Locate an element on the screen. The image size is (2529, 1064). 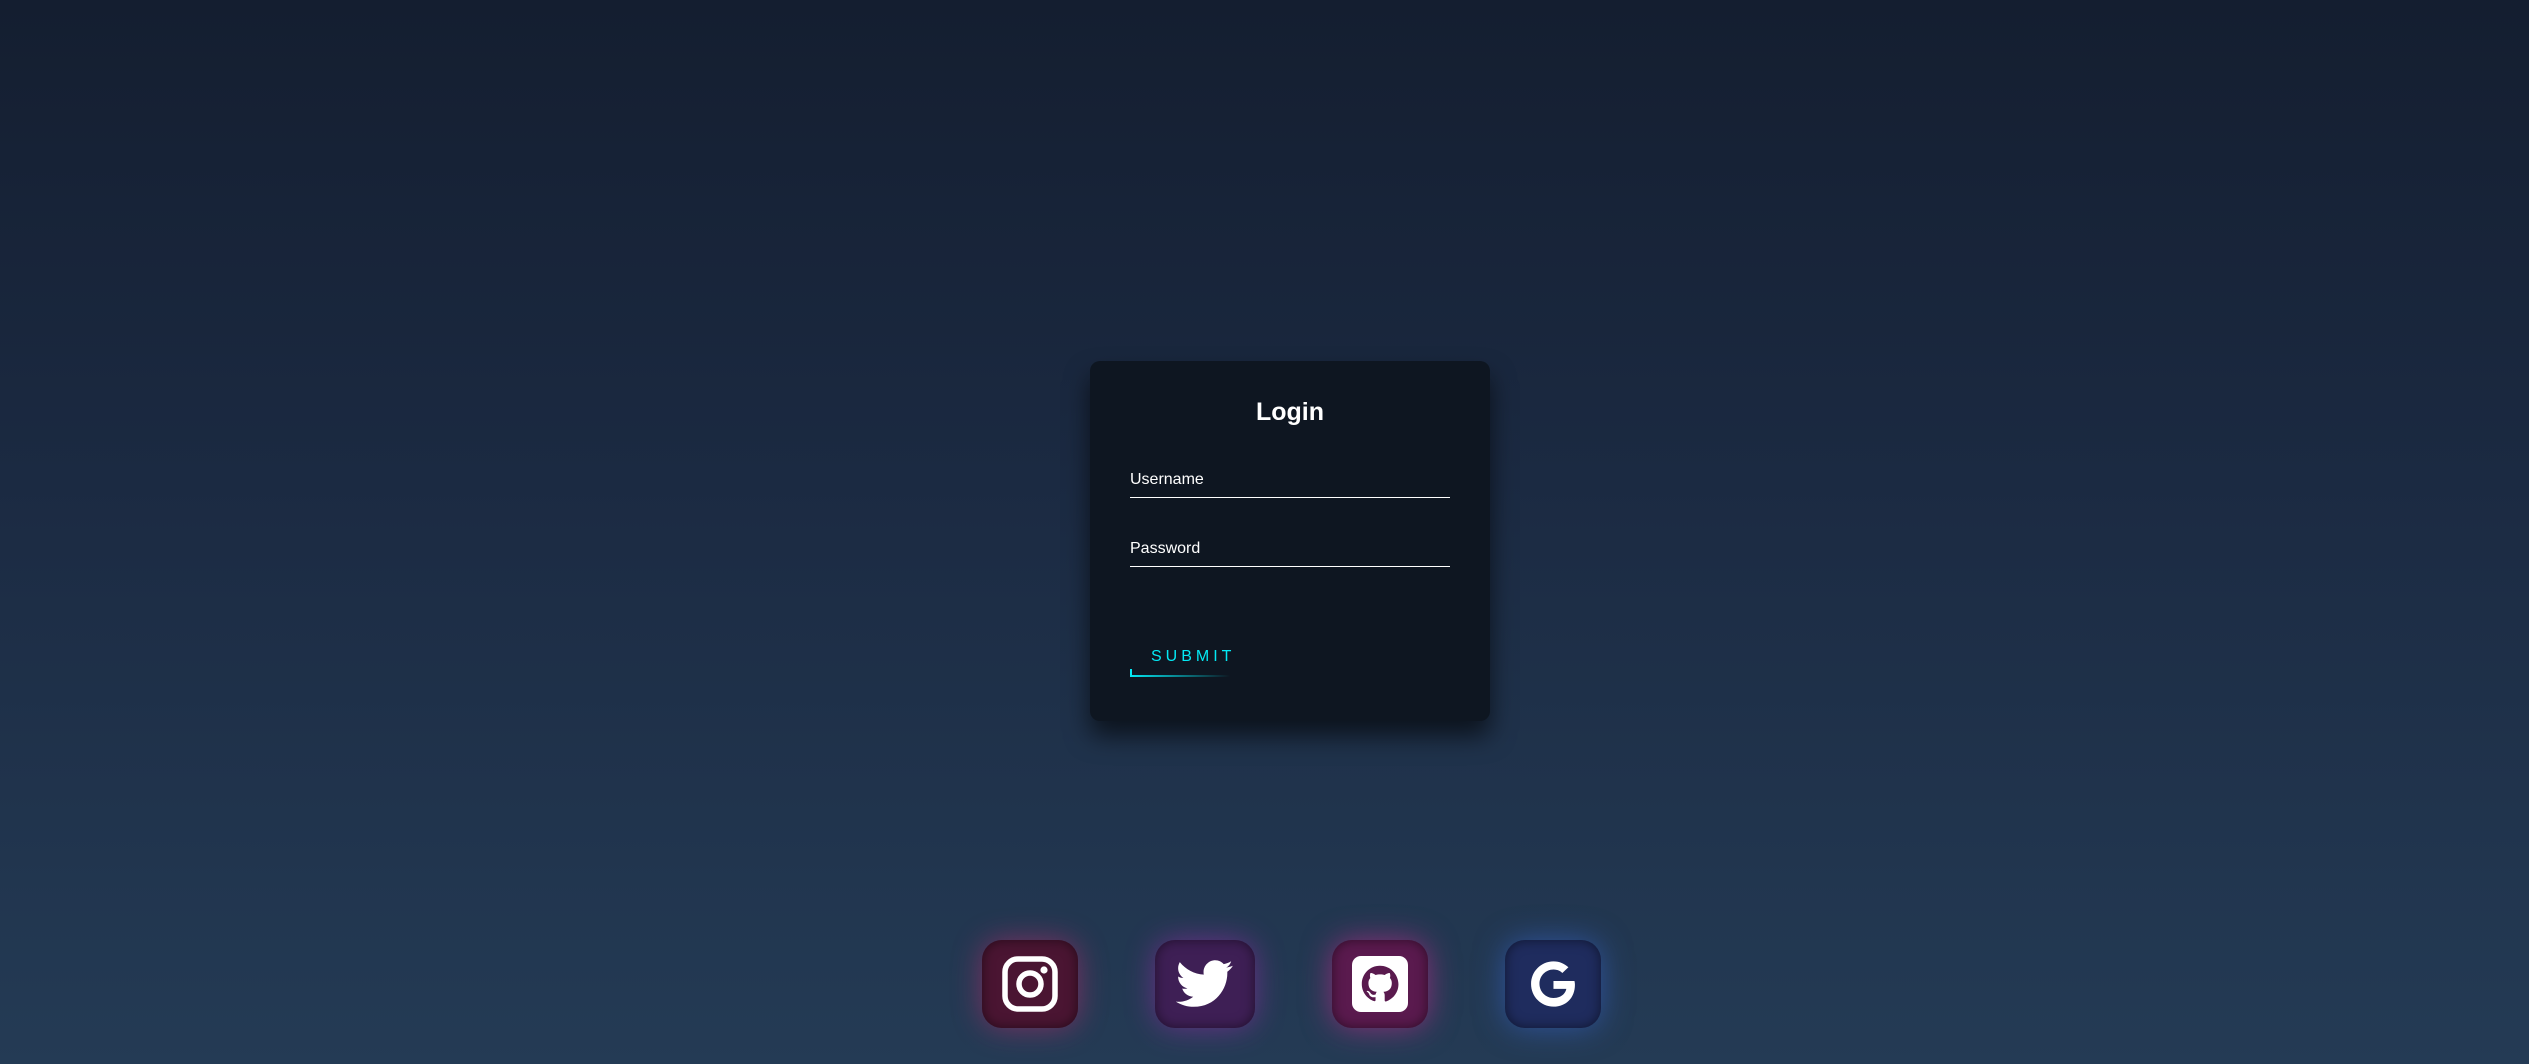
username-field: Username is located at coordinates (1292, 479).